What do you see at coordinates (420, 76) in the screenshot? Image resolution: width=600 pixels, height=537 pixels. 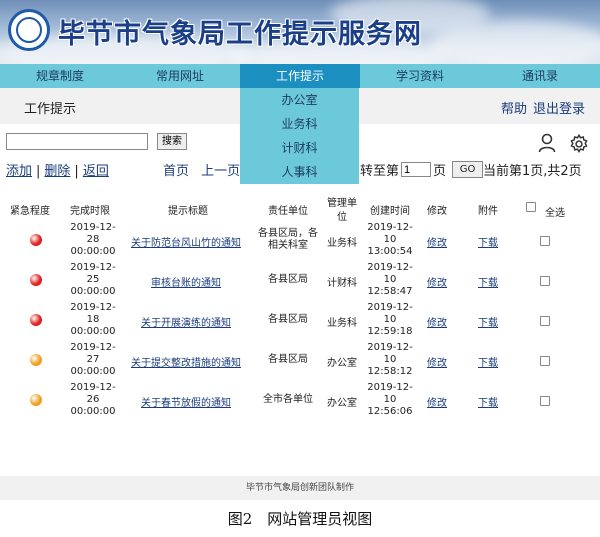 I see `nav-item-study: 学习资料` at bounding box center [420, 76].